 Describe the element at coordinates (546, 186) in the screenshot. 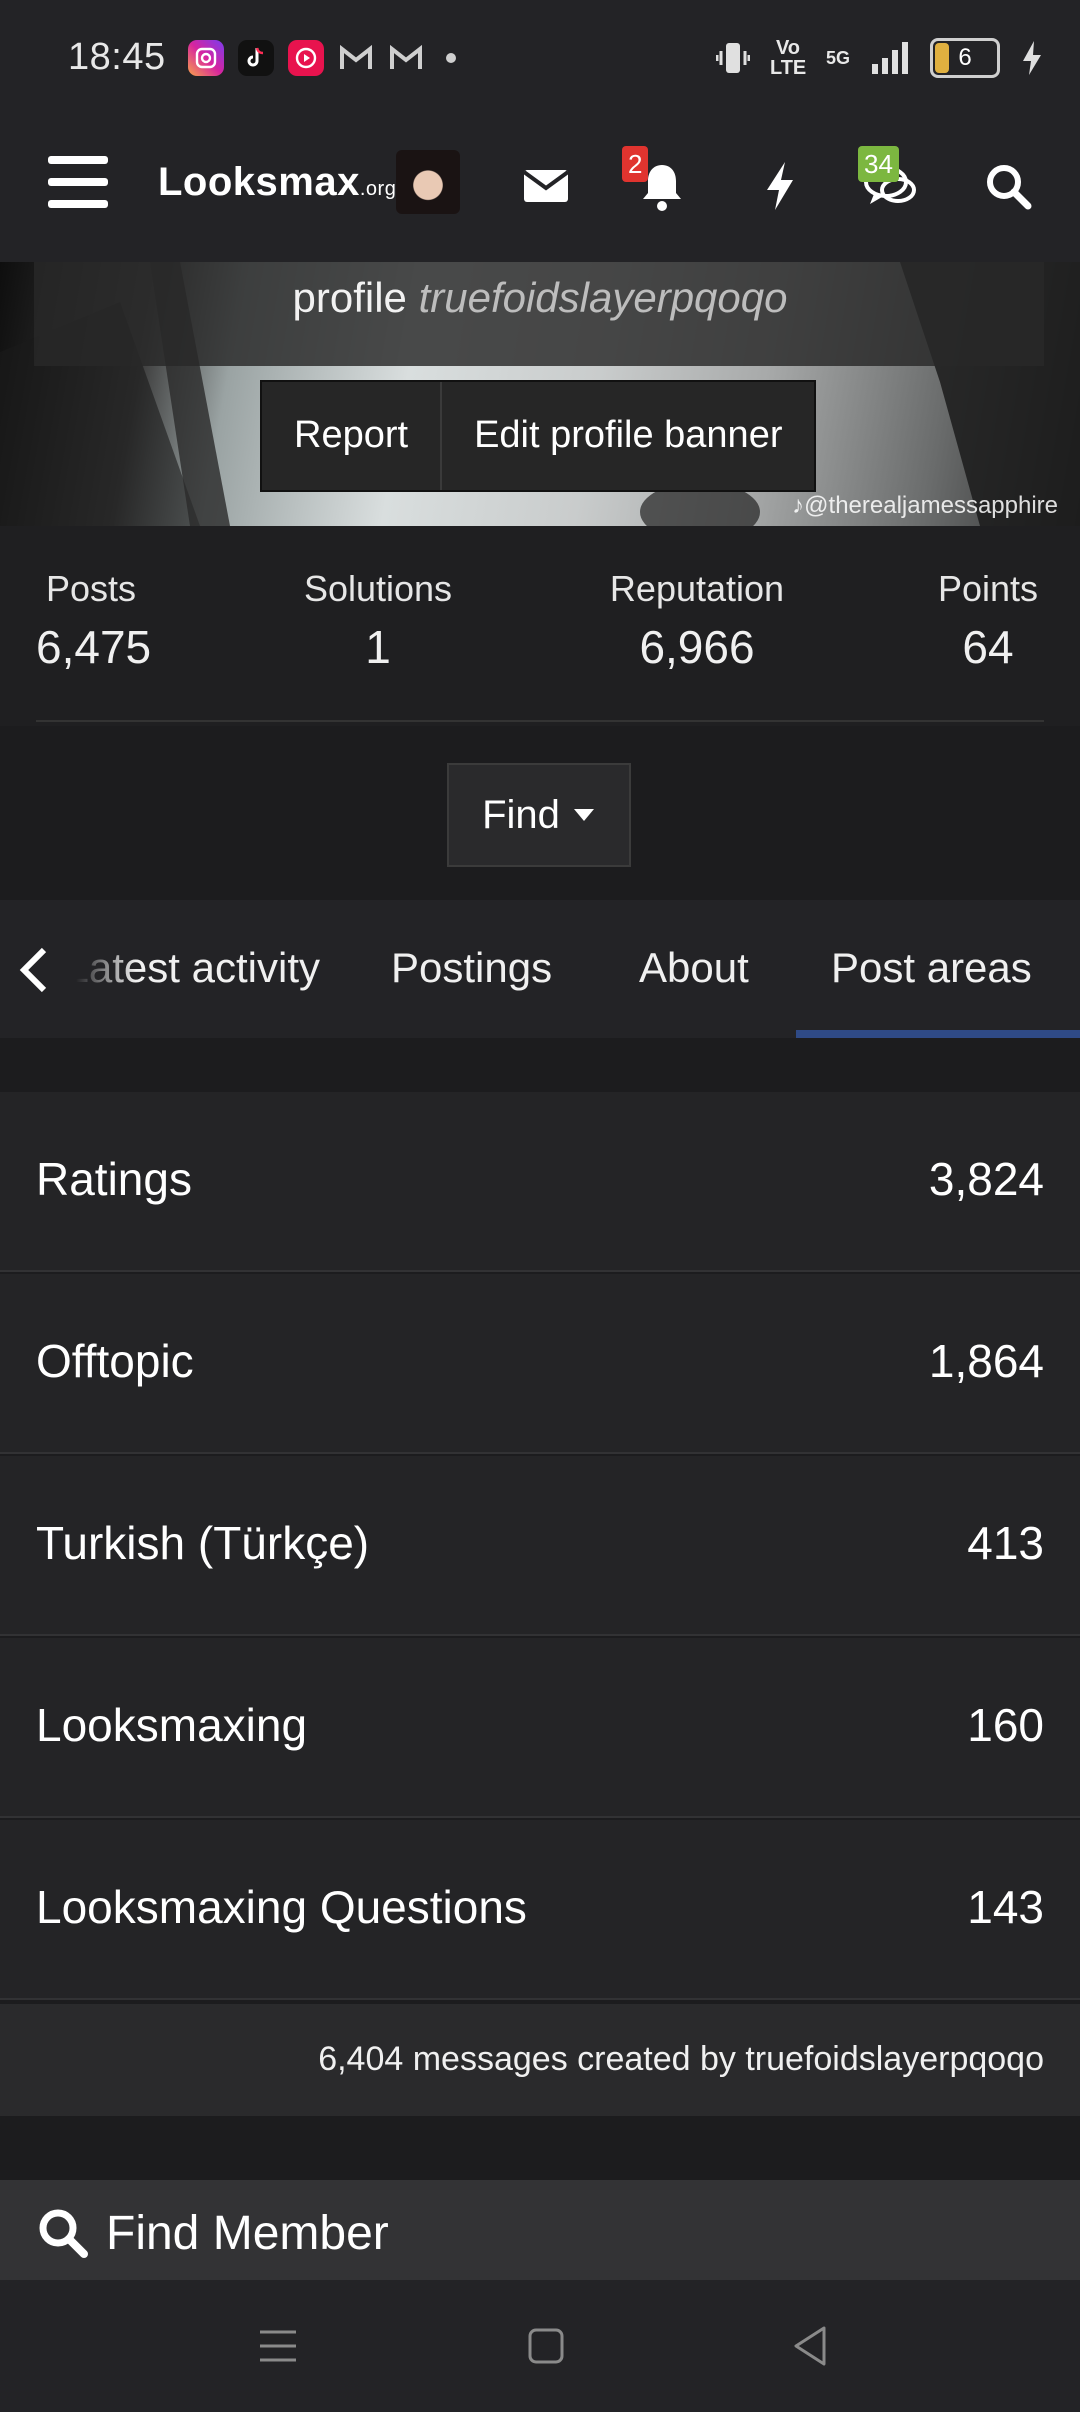

I see `mail-icon` at that location.